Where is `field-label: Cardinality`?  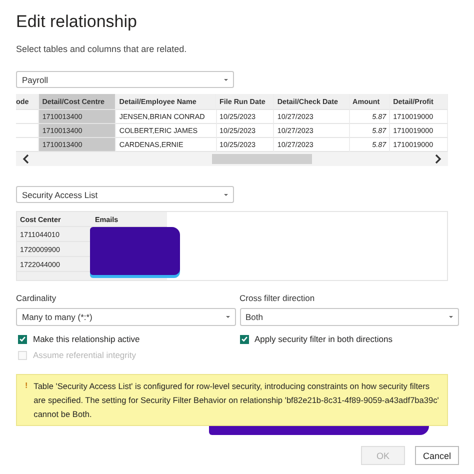
field-label: Cardinality is located at coordinates (37, 298).